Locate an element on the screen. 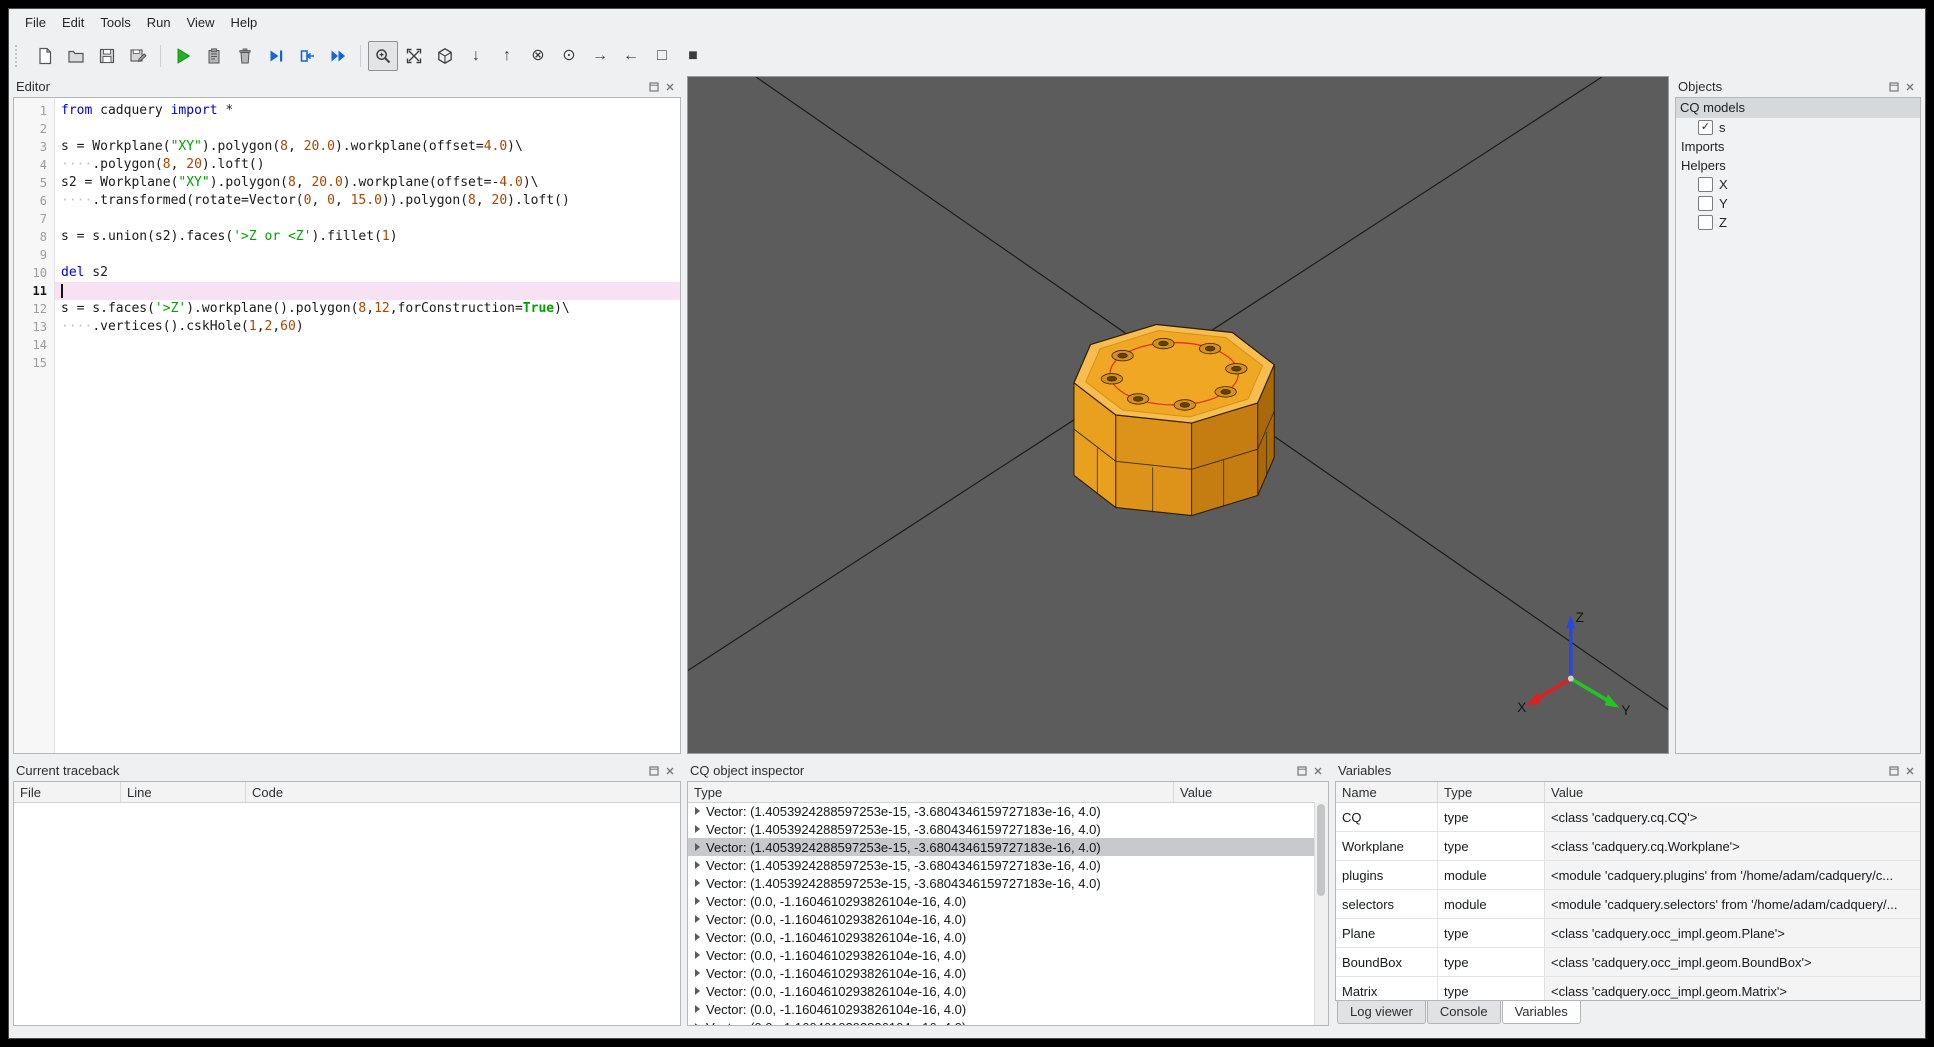 This screenshot has width=1934, height=1047. continue-button is located at coordinates (338, 56).